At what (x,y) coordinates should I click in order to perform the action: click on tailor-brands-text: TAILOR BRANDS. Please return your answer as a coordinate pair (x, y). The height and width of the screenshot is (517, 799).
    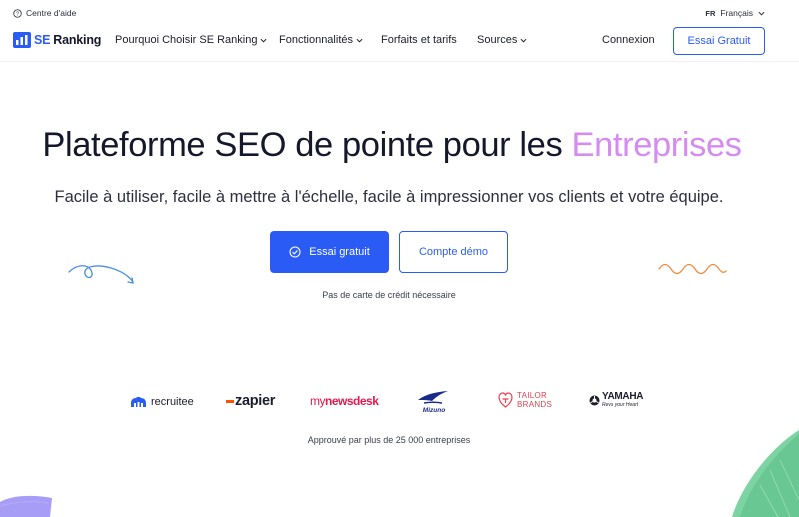
    Looking at the image, I should click on (534, 400).